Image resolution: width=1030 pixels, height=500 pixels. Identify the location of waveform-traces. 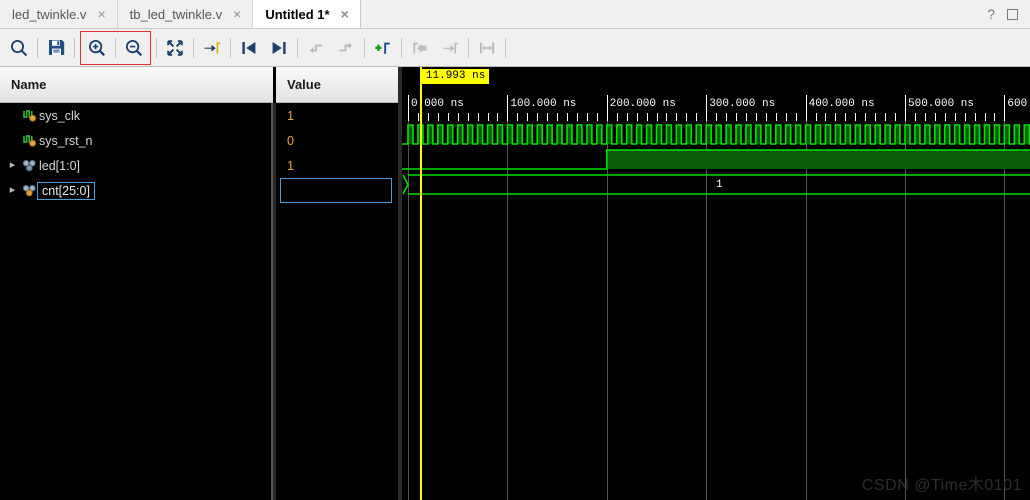
(716, 159).